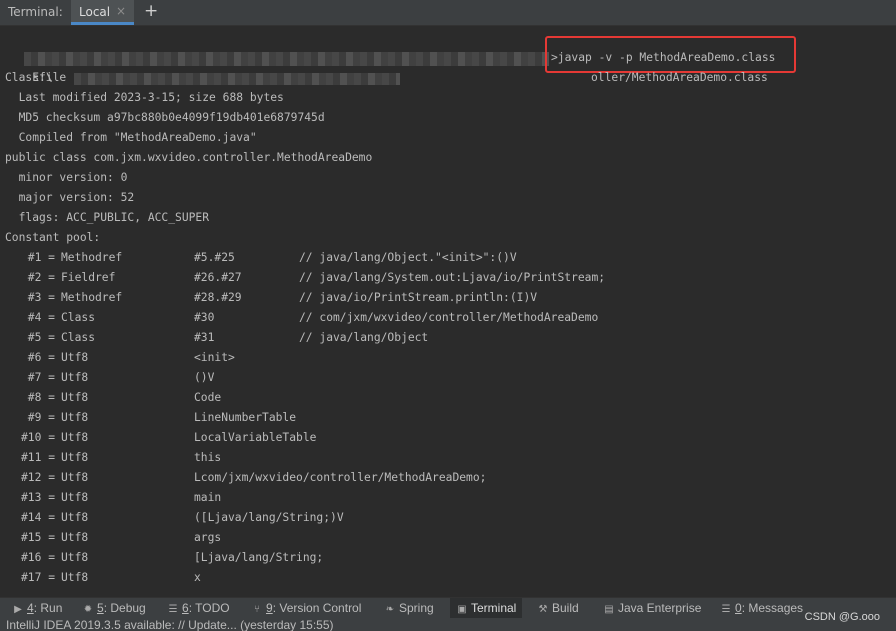 The image size is (896, 631). I want to click on pool-entry-comment: // java/io/PrintStream.println:(I)V, so click(418, 297).